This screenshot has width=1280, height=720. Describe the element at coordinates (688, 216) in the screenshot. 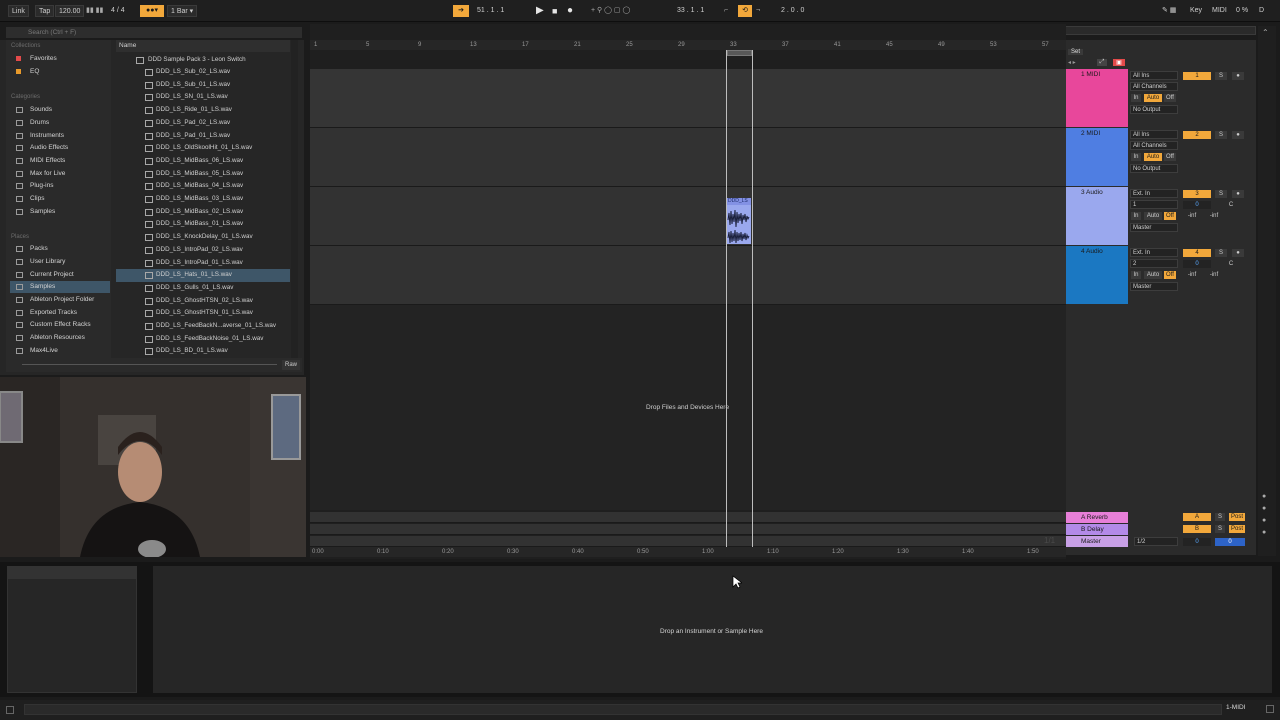

I see `track-lane-3-audio` at that location.